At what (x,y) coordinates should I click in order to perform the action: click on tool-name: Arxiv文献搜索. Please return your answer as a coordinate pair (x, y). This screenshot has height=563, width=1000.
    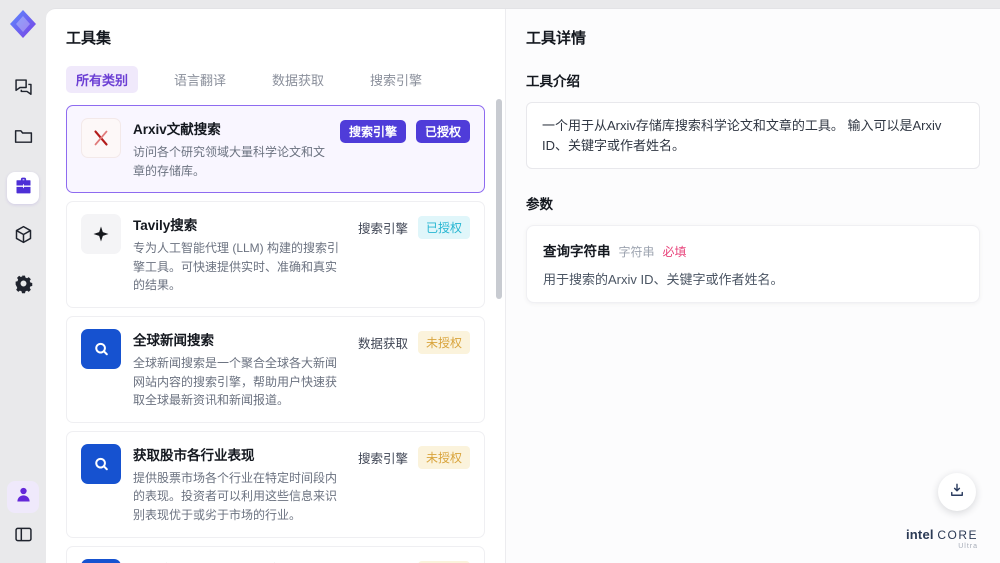
    Looking at the image, I should click on (177, 129).